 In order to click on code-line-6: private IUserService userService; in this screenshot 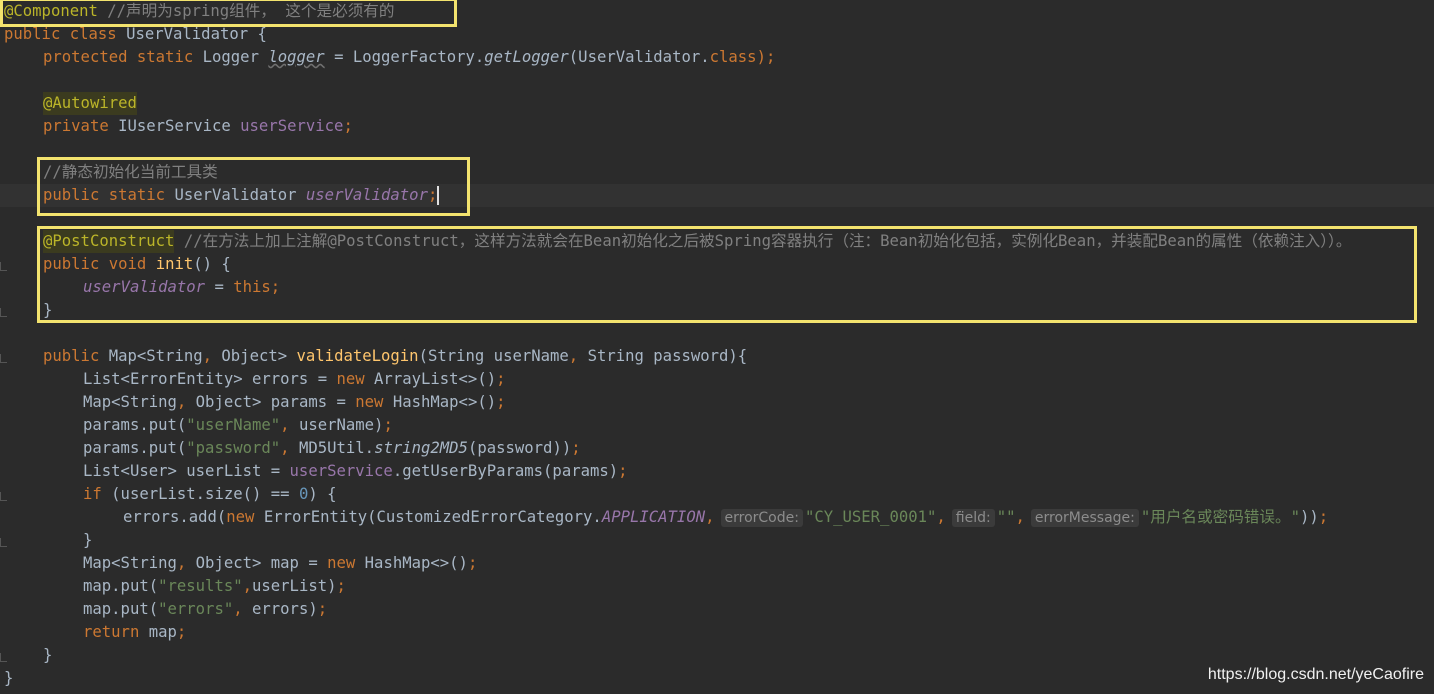, I will do `click(198, 126)`.